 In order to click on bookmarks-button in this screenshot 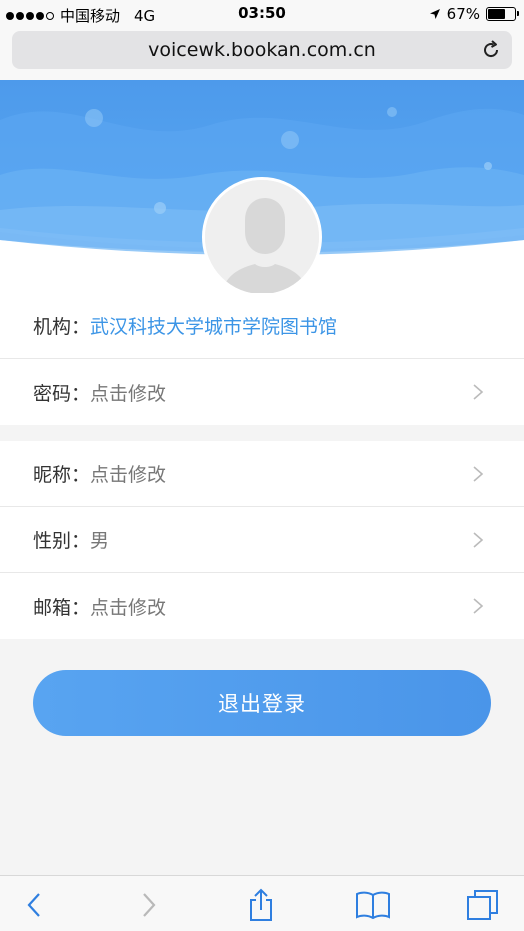, I will do `click(373, 905)`.